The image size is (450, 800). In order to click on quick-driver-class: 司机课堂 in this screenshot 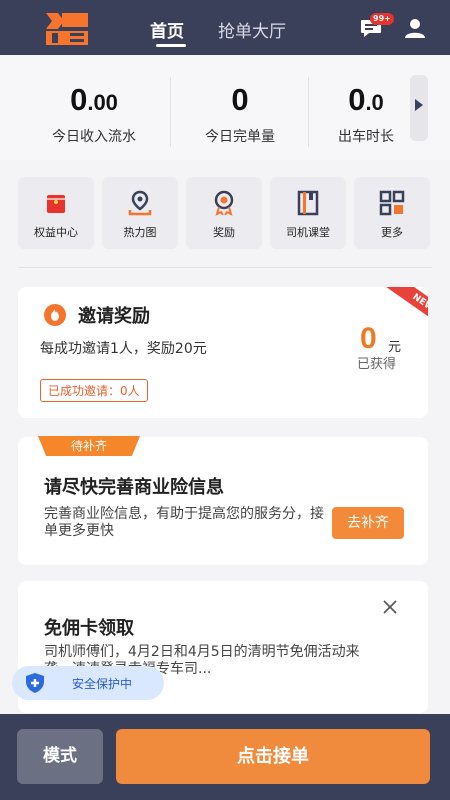, I will do `click(308, 213)`.